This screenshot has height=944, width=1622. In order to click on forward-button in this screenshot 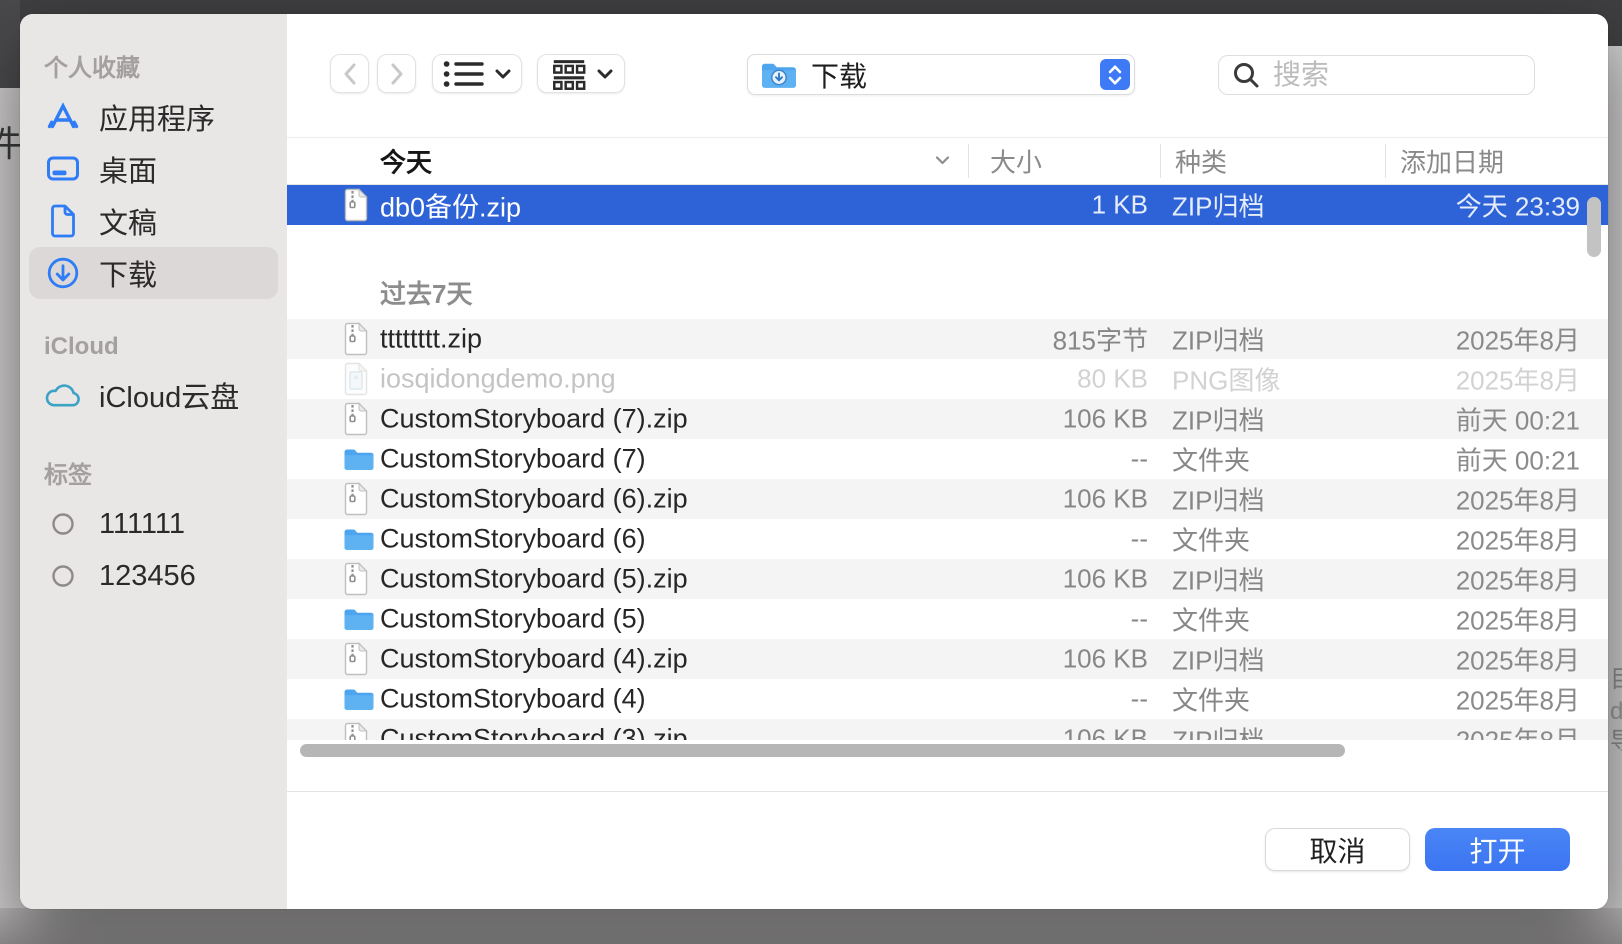, I will do `click(396, 73)`.